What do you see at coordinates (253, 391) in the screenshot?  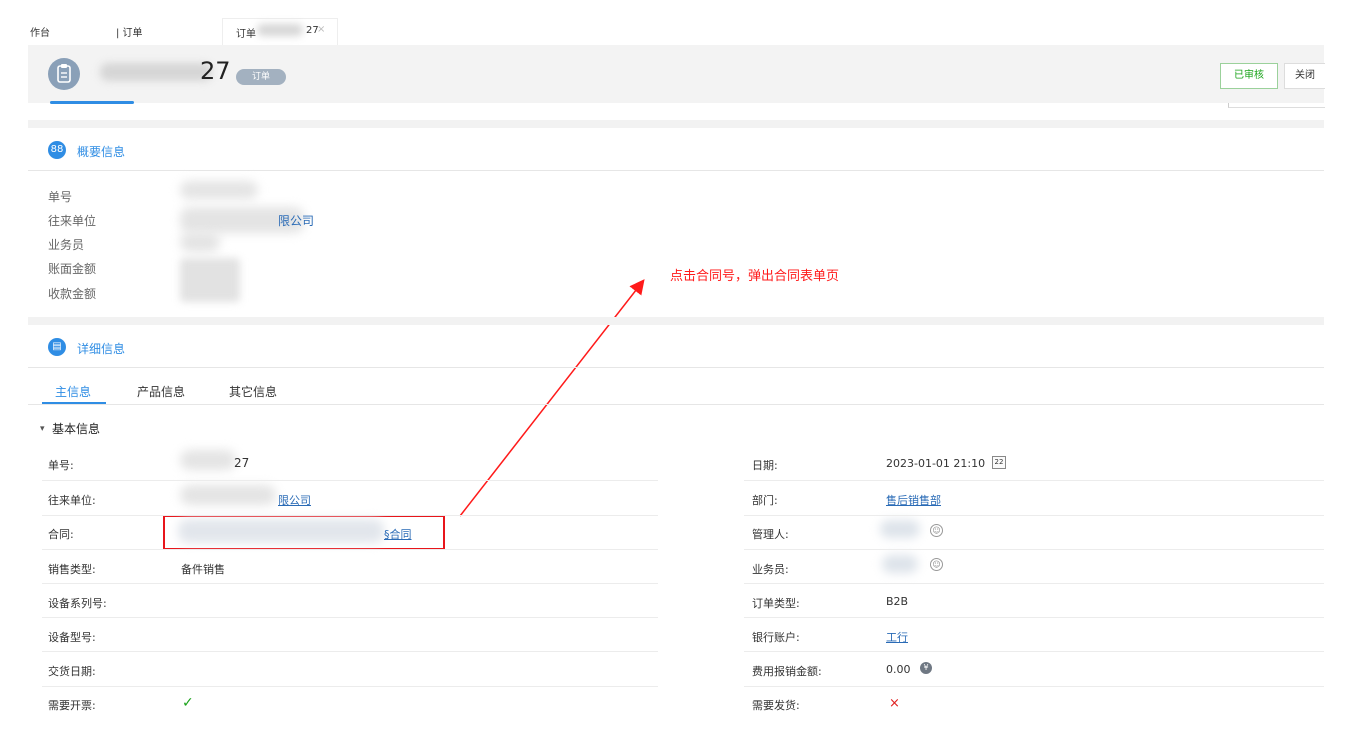 I see `tab-other-info: 其它信息` at bounding box center [253, 391].